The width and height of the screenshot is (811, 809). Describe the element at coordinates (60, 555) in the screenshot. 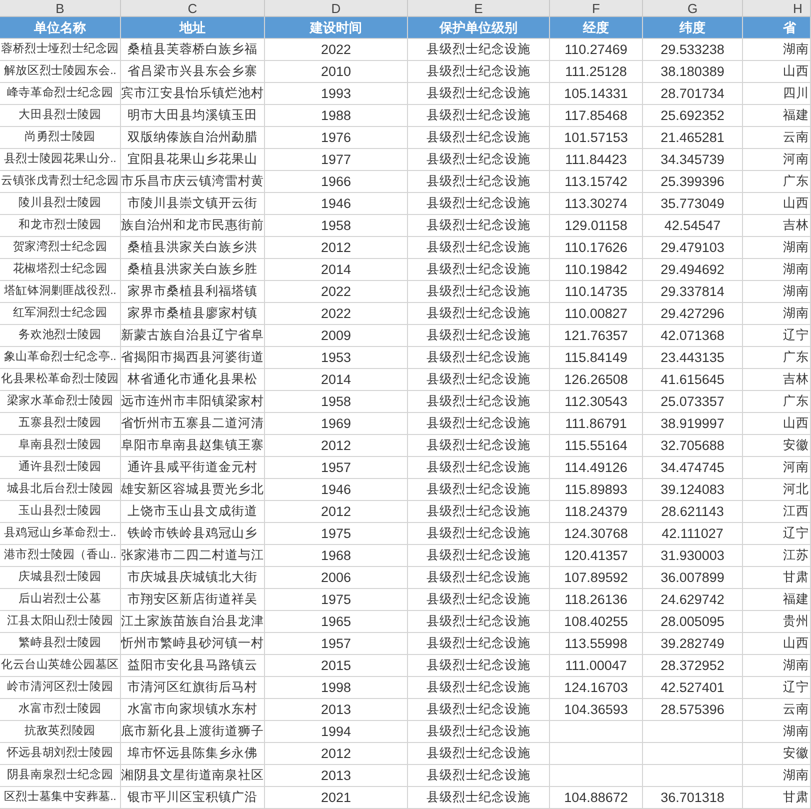

I see `table-cell: 港市烈士陵园（香山..` at that location.